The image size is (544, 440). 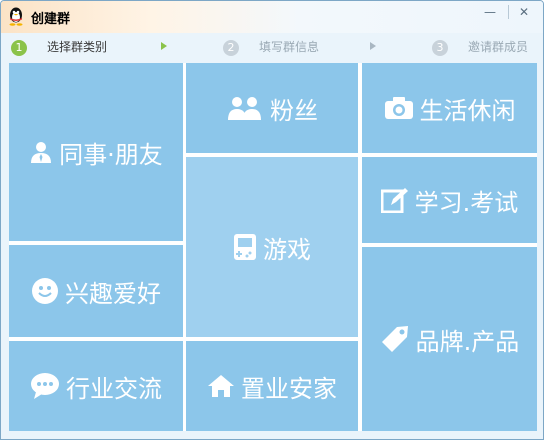 I want to click on category-industry-label: 行业交流, so click(x=114, y=388).